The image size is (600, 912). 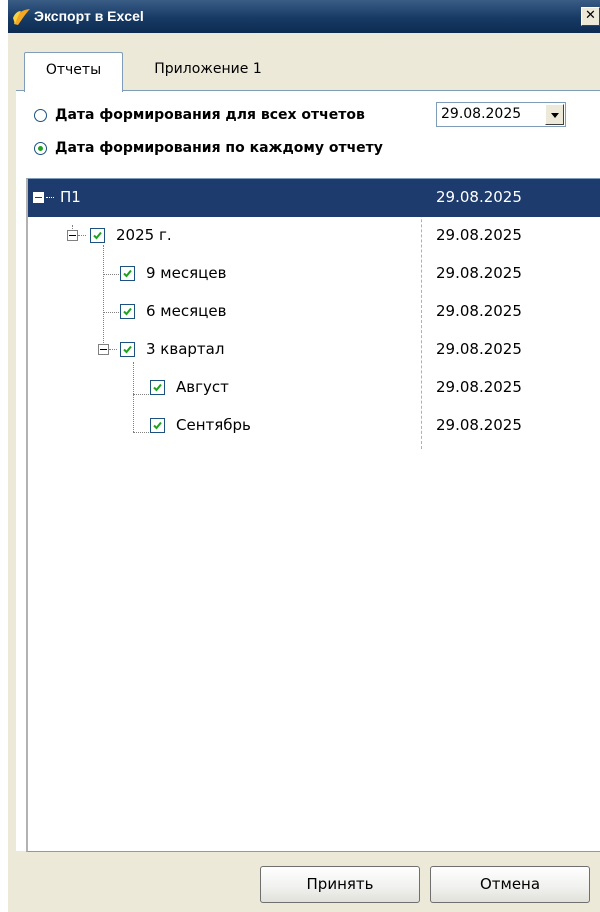 What do you see at coordinates (314, 198) in the screenshot?
I see `tree-row-p1: П1 29.08.2025` at bounding box center [314, 198].